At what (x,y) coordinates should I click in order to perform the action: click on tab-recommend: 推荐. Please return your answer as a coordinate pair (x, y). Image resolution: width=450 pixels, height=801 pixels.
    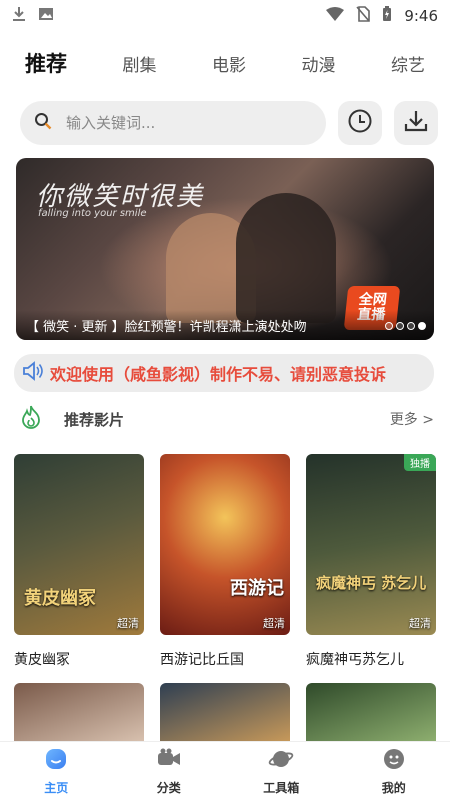
    Looking at the image, I should click on (46, 63).